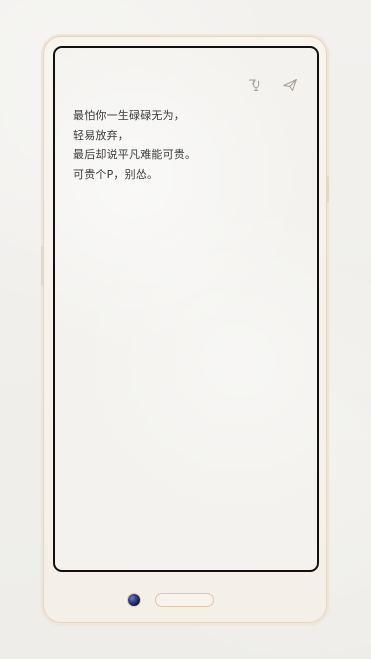 This screenshot has height=659, width=371. Describe the element at coordinates (254, 85) in the screenshot. I see `voice-input-icon` at that location.